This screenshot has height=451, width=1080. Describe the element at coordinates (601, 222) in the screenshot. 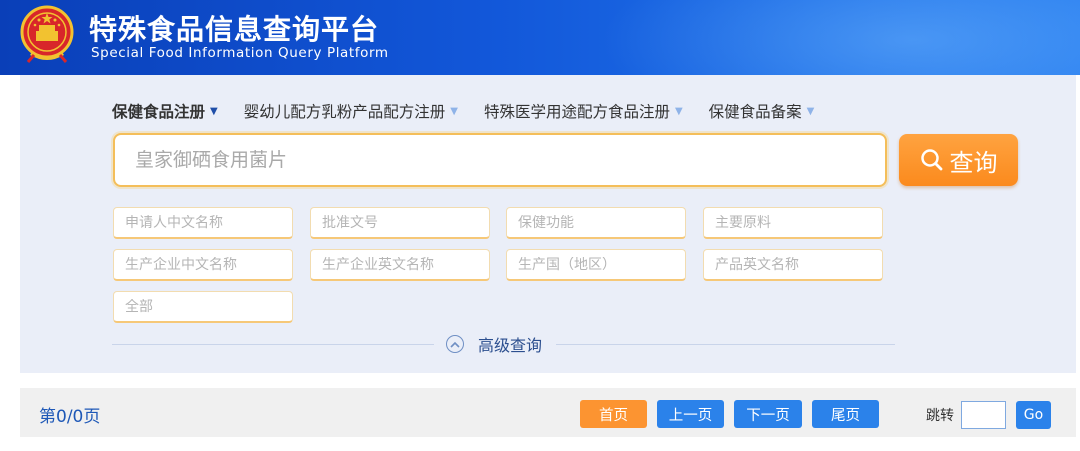

I see `health-function-input` at that location.